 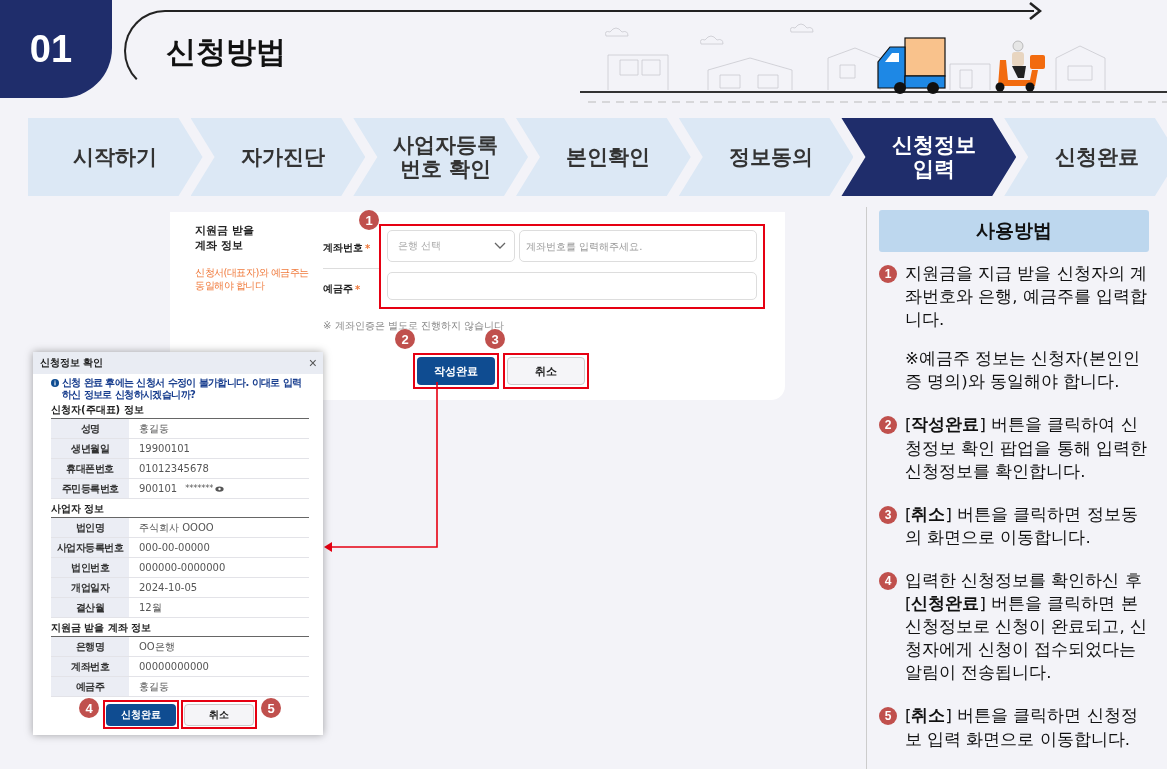 What do you see at coordinates (1085, 157) in the screenshot?
I see `step-tab: 신청완료` at bounding box center [1085, 157].